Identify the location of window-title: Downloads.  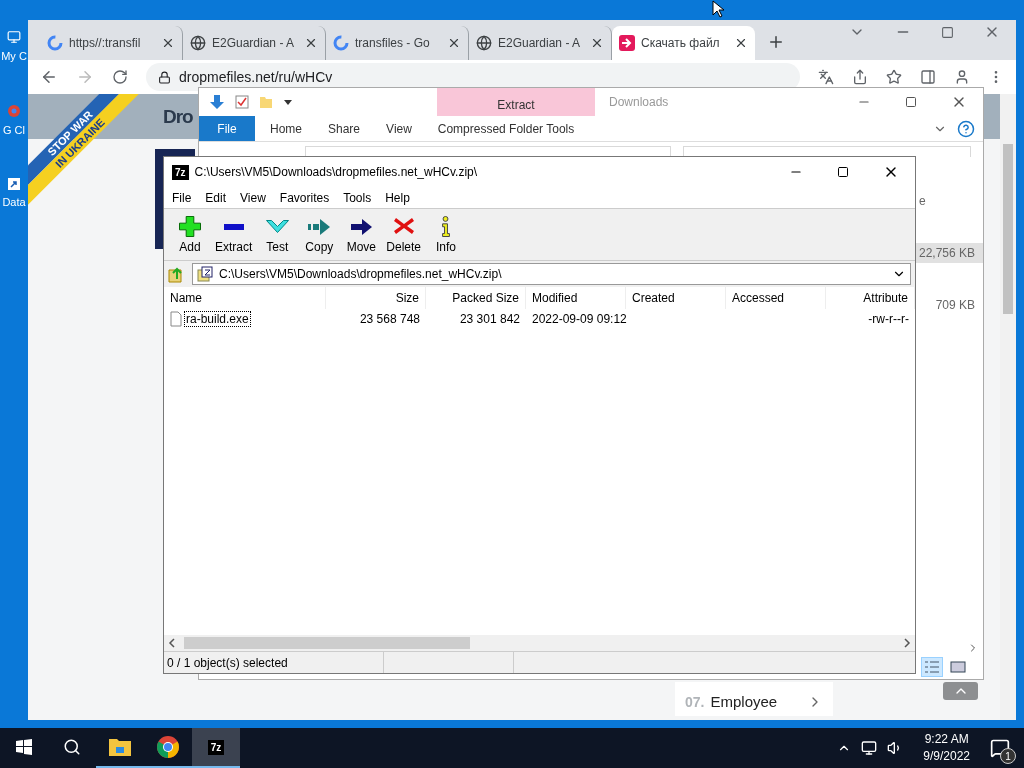
(639, 102).